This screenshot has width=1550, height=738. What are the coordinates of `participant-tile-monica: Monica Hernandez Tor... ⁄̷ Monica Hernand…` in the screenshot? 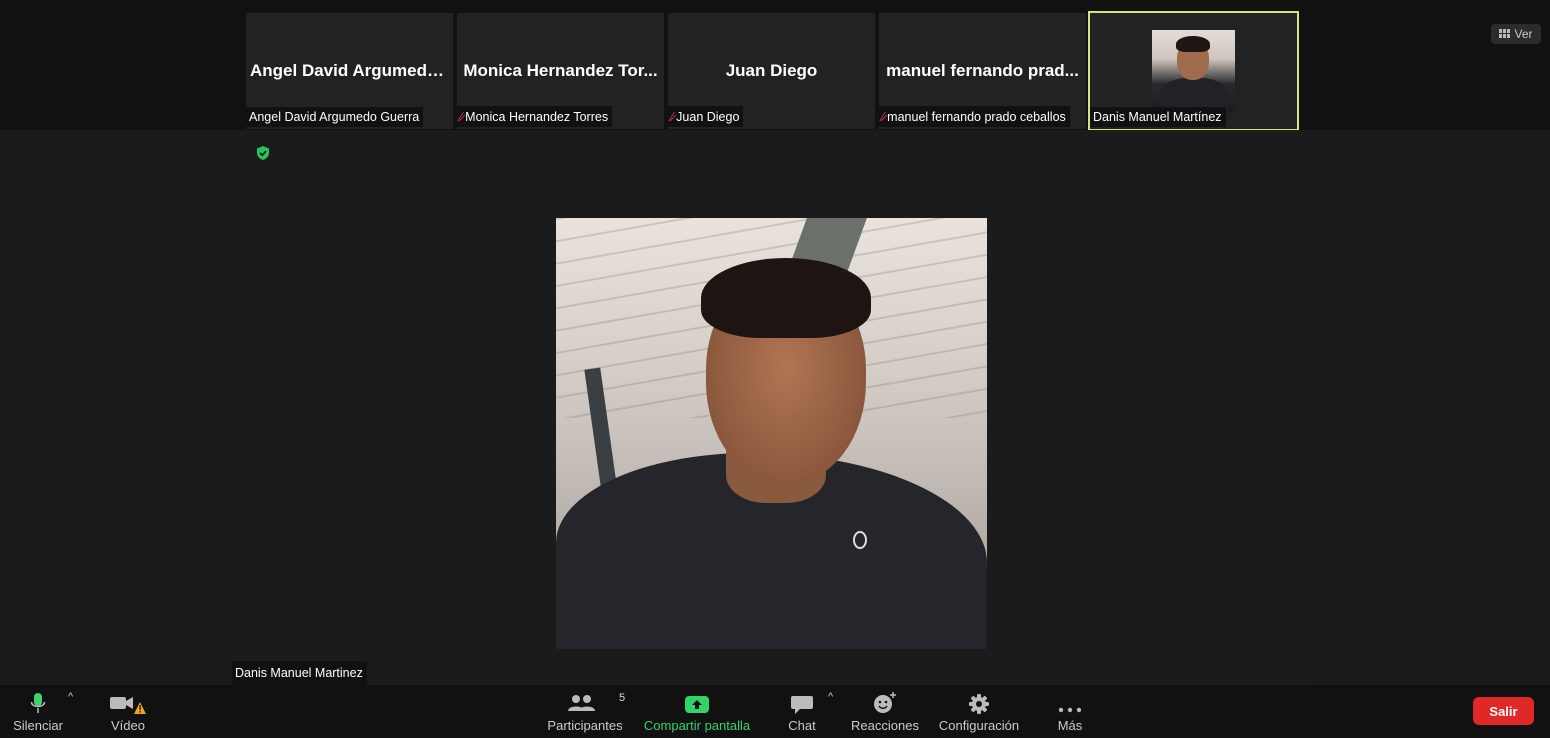 It's located at (560, 71).